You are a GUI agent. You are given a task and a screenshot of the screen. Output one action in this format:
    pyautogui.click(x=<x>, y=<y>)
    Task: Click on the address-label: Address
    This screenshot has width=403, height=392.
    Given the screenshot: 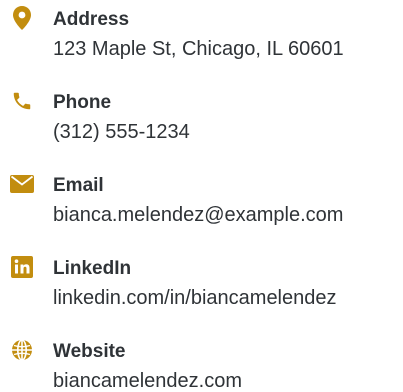 What is the action you would take?
    pyautogui.click(x=91, y=19)
    